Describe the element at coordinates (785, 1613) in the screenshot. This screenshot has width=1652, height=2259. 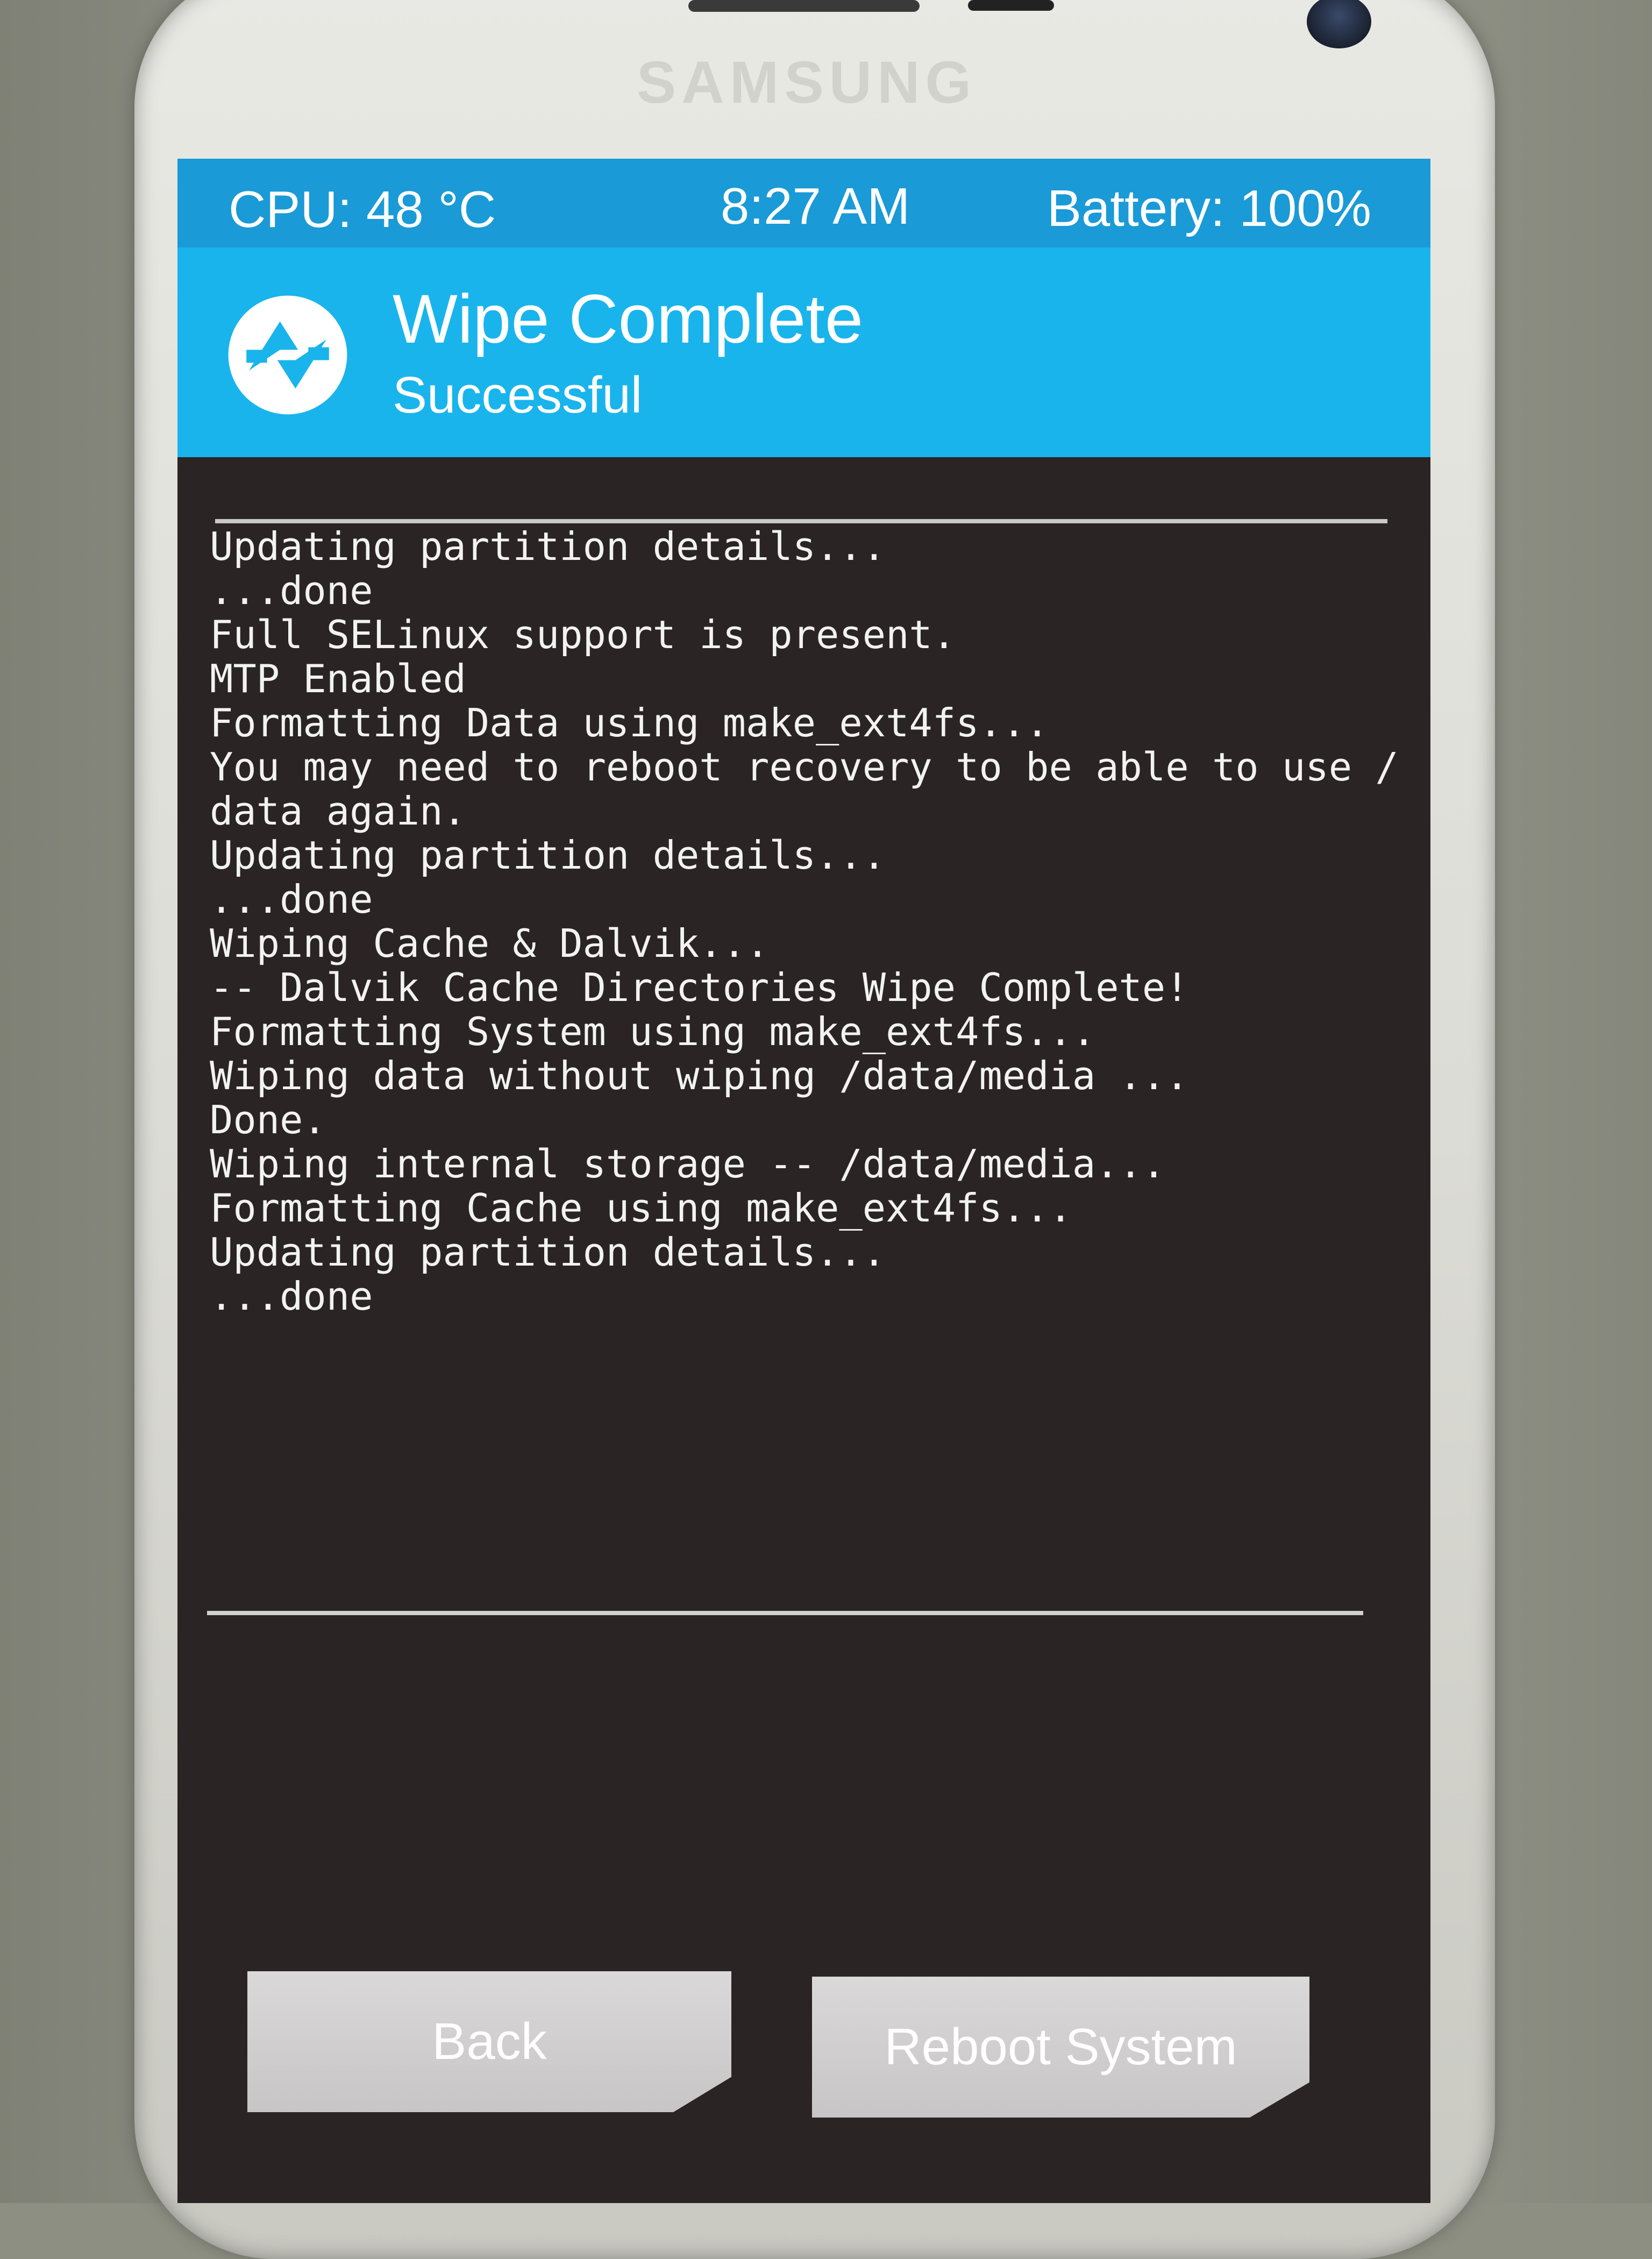
I see `console-bottom-divider` at that location.